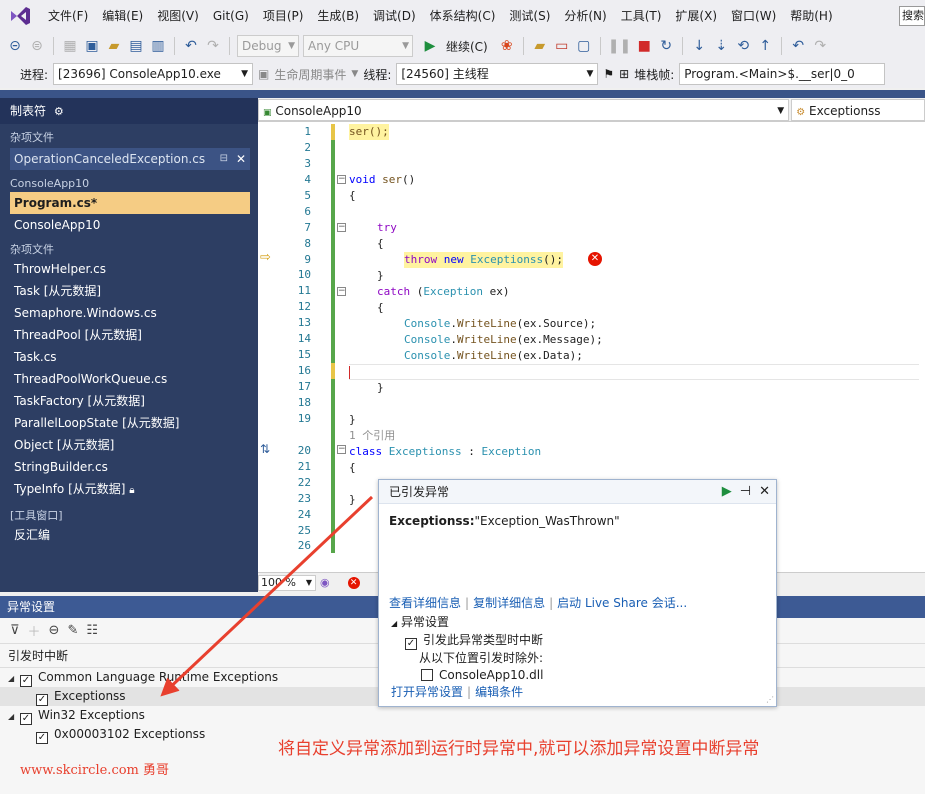 The height and width of the screenshot is (794, 925). I want to click on menu-view: 视图(V), so click(178, 16).